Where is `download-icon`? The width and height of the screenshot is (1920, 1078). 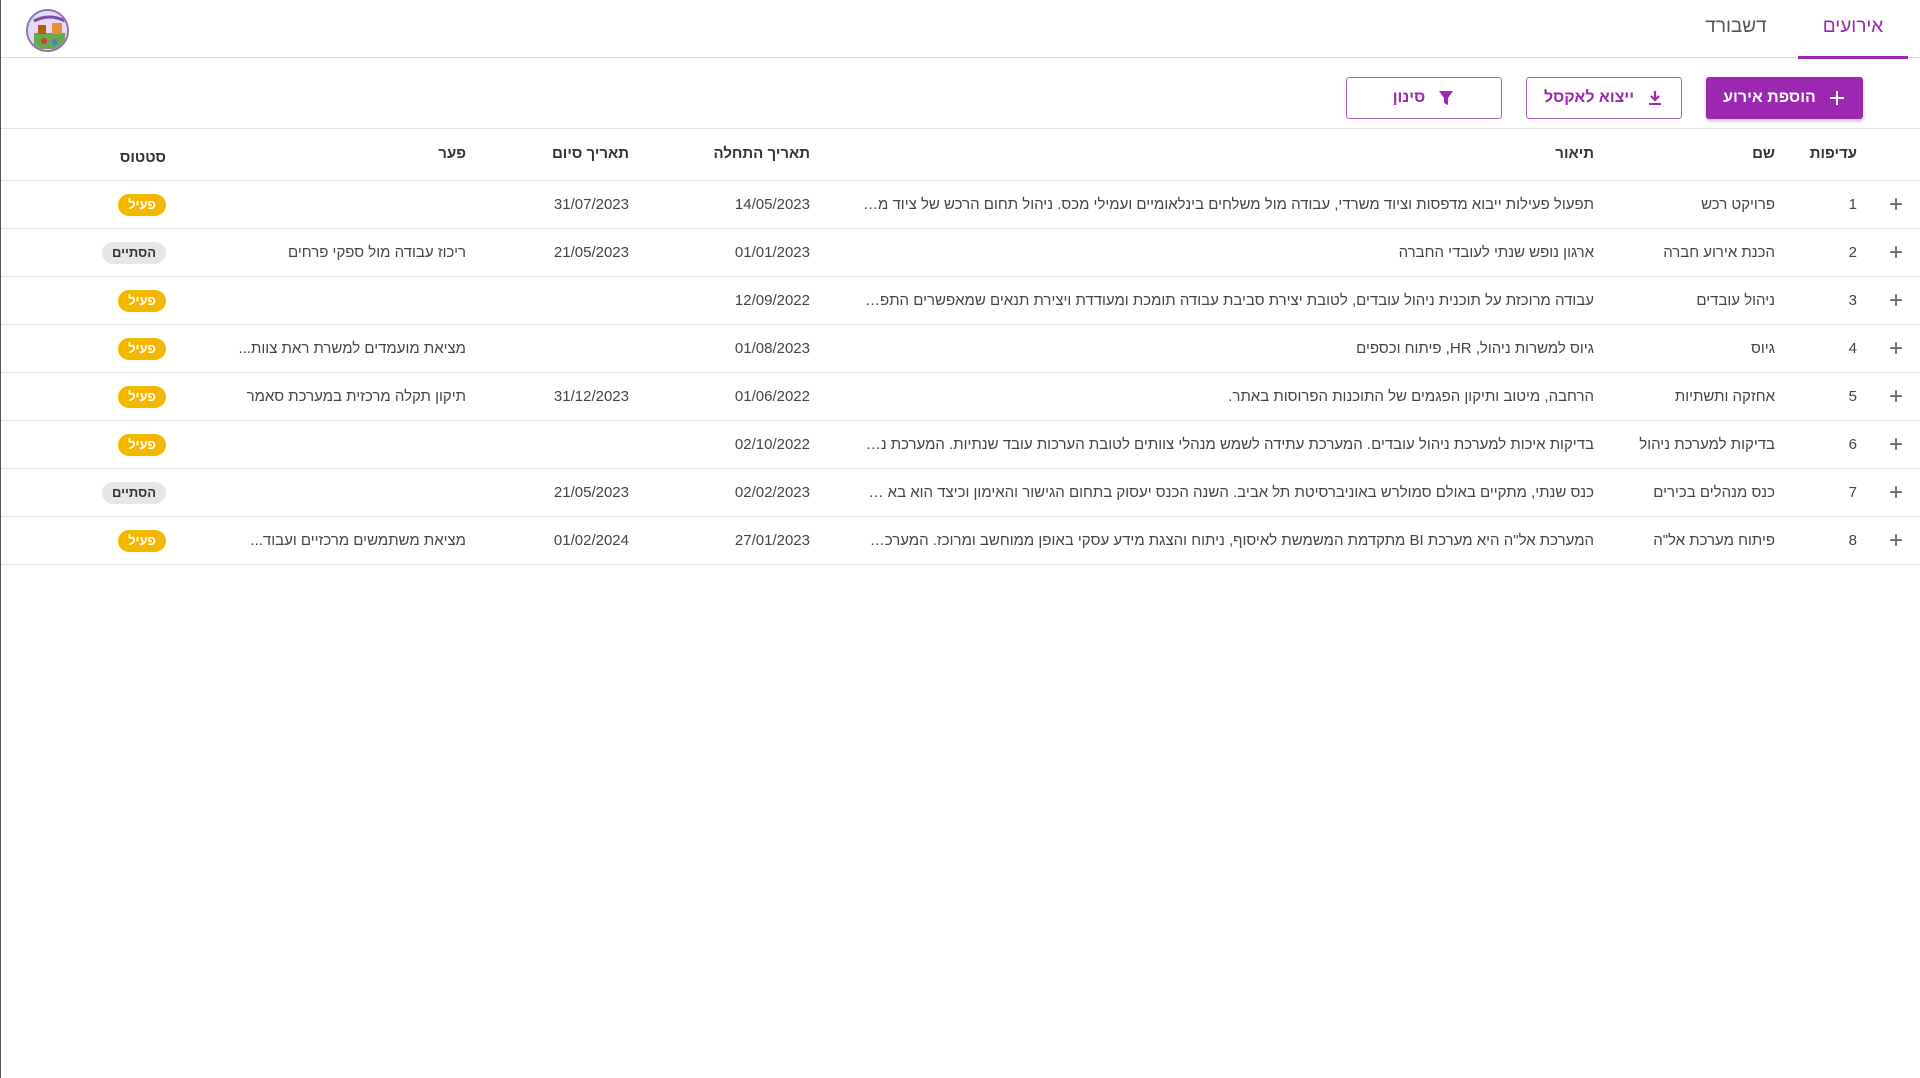 download-icon is located at coordinates (1655, 98).